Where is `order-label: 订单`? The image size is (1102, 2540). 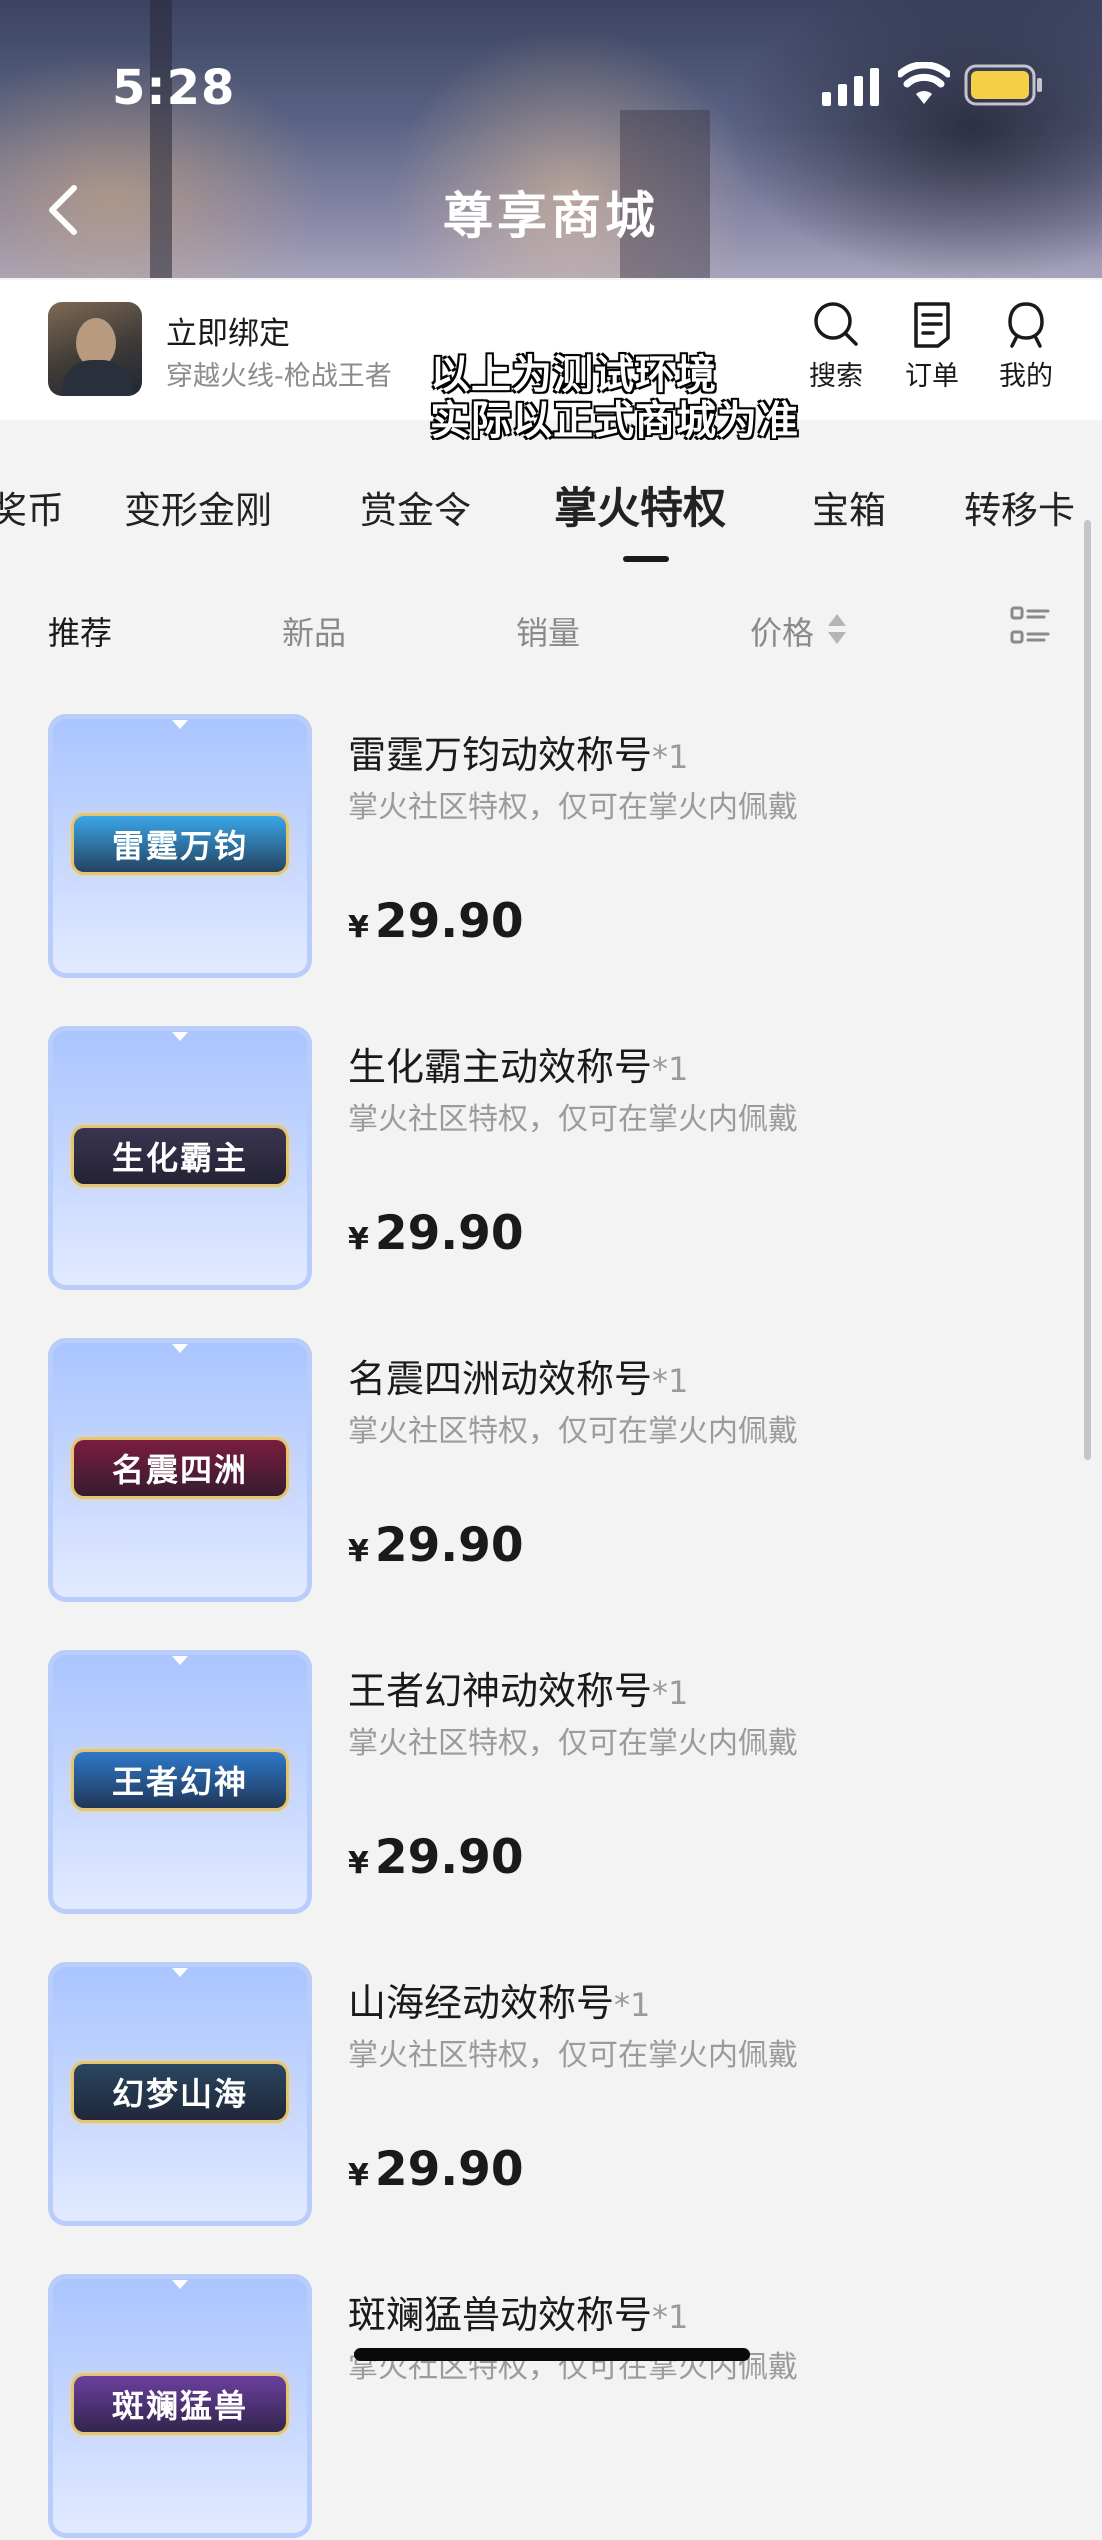
order-label: 订单 is located at coordinates (932, 376).